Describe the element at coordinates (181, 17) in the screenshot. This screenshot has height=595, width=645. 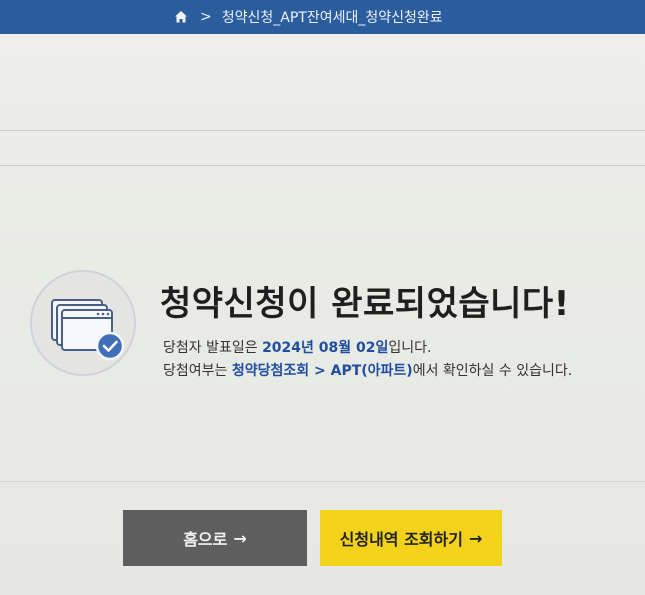
I see `home-icon` at that location.